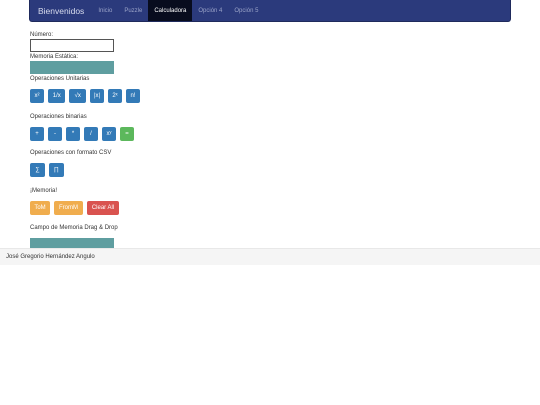 The image size is (540, 405). I want to click on numero-label: Número:, so click(42, 35).